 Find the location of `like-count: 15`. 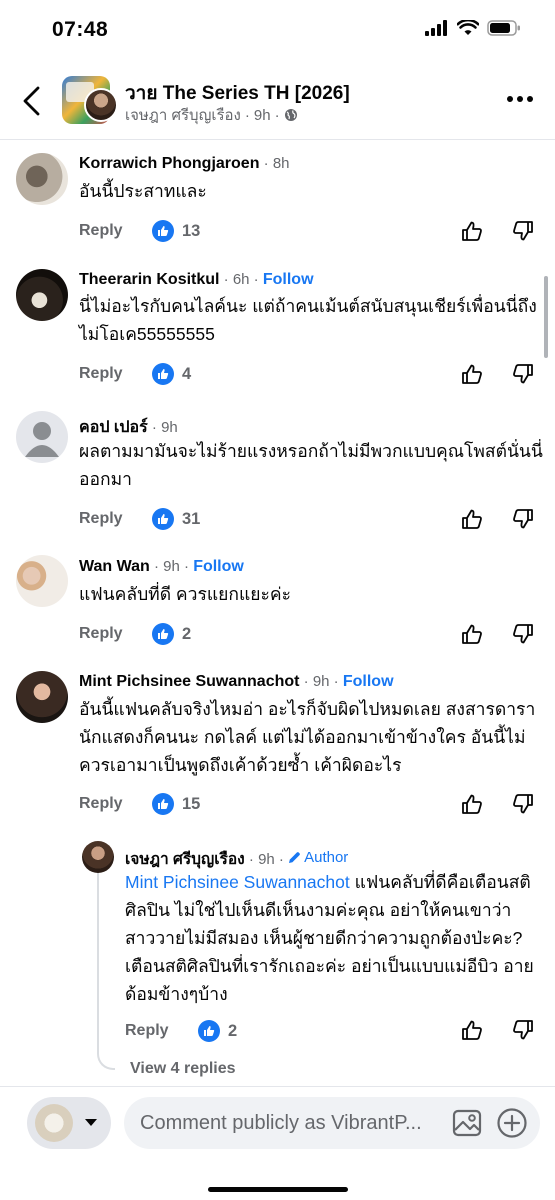

like-count: 15 is located at coordinates (191, 803).